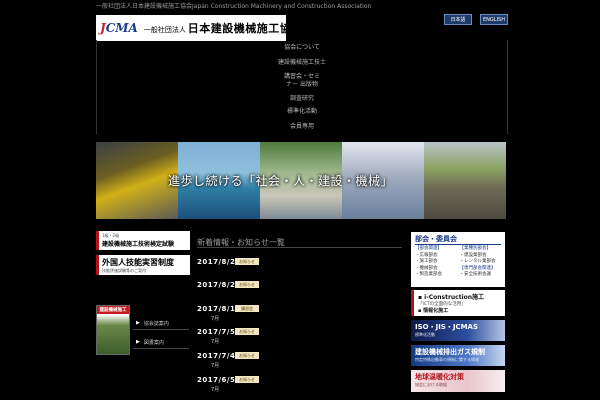  What do you see at coordinates (476, 19) in the screenshot?
I see `language-switcher: 日本語 ENGLISH` at bounding box center [476, 19].